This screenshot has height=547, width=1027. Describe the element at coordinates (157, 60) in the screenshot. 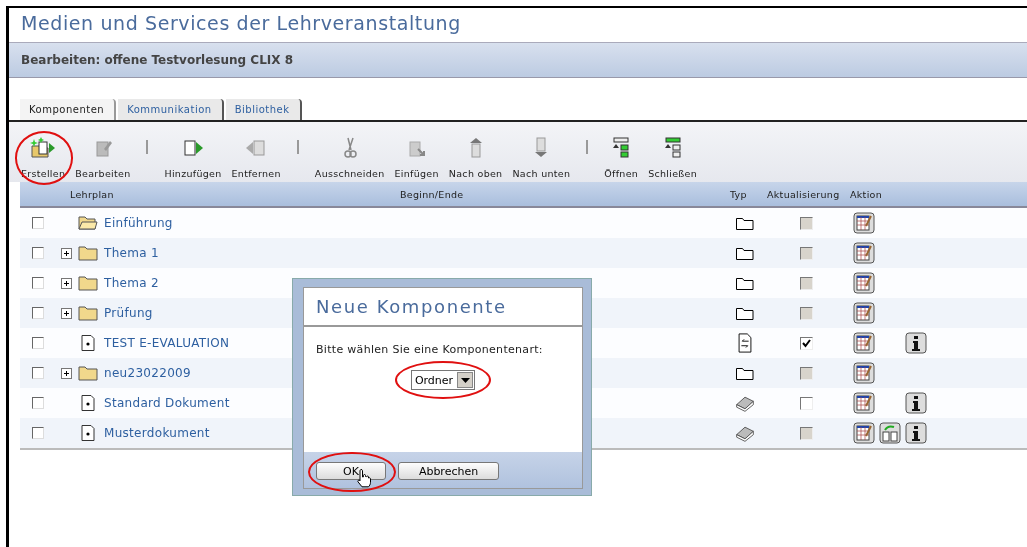

I see `course-title: Bearbeiten: offene Testvorlesung CLIX 8` at that location.